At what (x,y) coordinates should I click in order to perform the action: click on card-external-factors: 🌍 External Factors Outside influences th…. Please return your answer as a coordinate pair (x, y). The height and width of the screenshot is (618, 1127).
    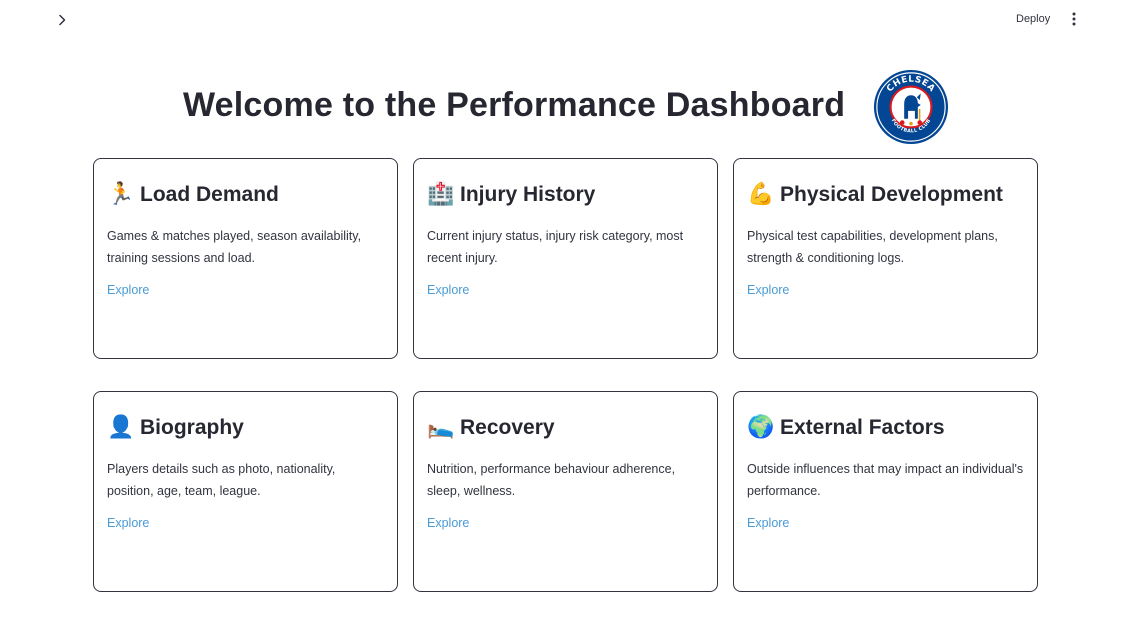
    Looking at the image, I should click on (885, 491).